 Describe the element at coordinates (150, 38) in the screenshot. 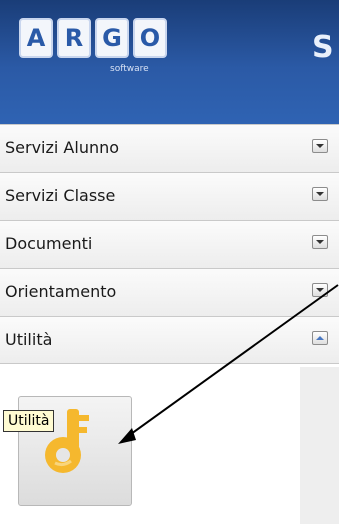

I see `logo-letter: O` at that location.